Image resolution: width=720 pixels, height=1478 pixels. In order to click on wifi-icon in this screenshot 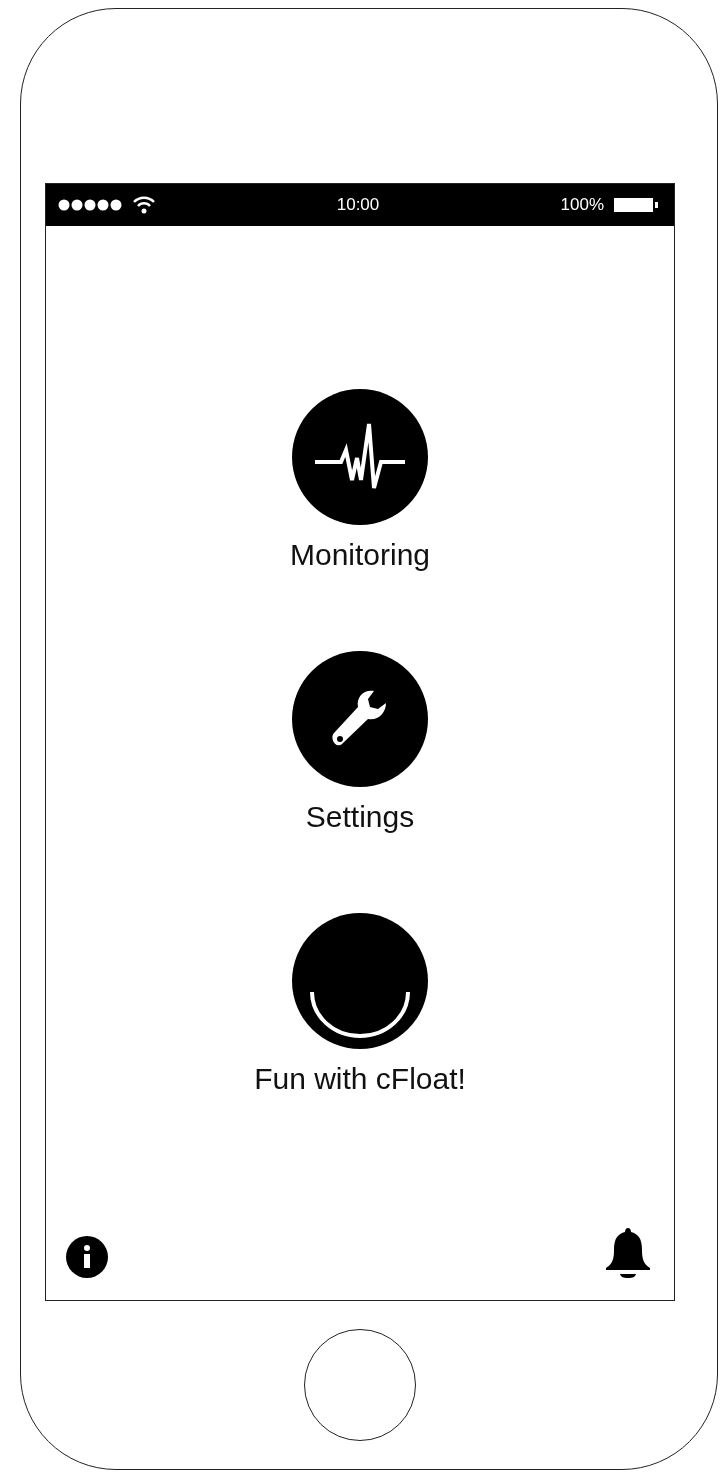, I will do `click(144, 205)`.